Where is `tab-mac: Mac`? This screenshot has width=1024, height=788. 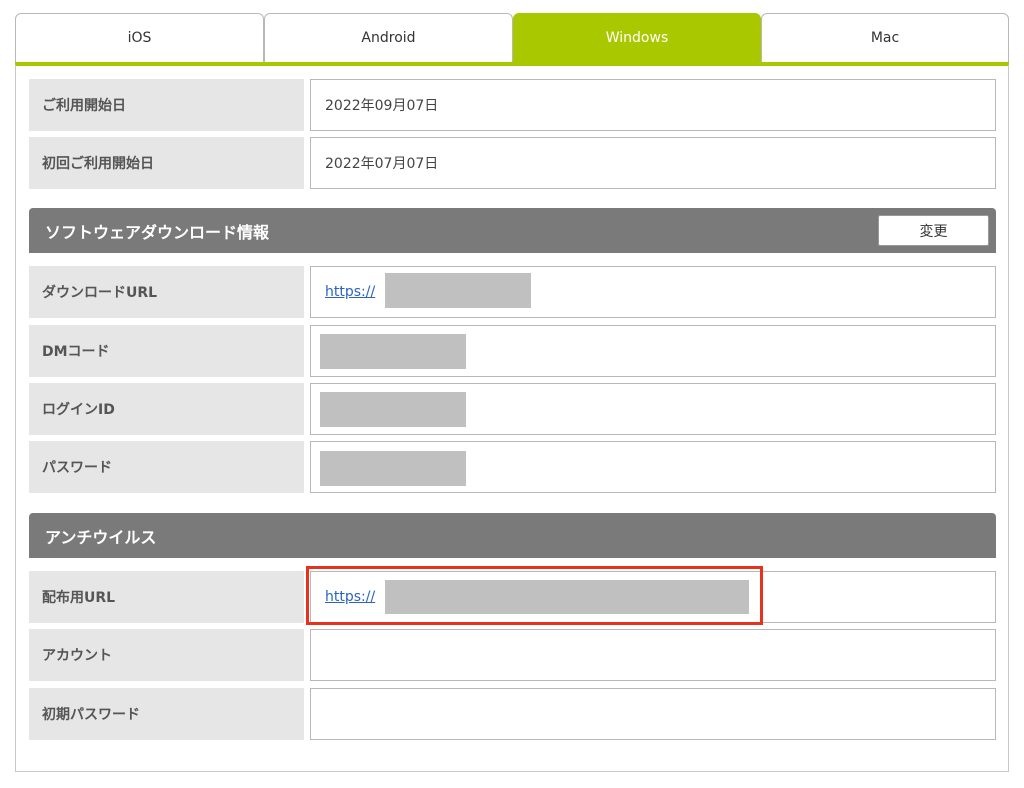 tab-mac: Mac is located at coordinates (885, 37).